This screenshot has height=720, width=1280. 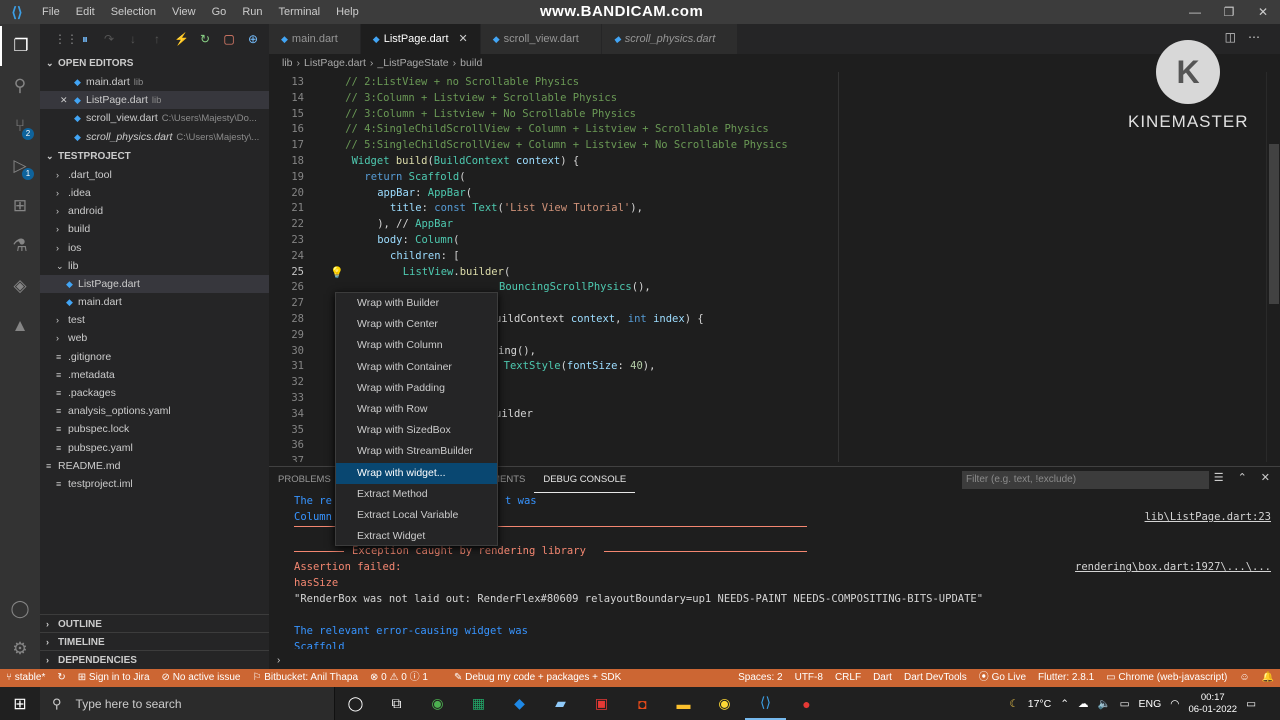 What do you see at coordinates (20, 609) in the screenshot?
I see `account-icon: ◯` at bounding box center [20, 609].